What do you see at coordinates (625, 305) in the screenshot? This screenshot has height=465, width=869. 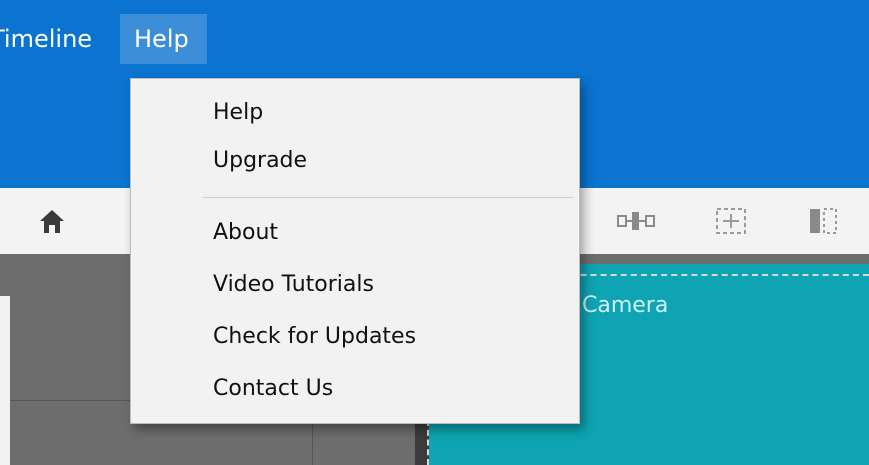 I see `camera-label: Camera` at bounding box center [625, 305].